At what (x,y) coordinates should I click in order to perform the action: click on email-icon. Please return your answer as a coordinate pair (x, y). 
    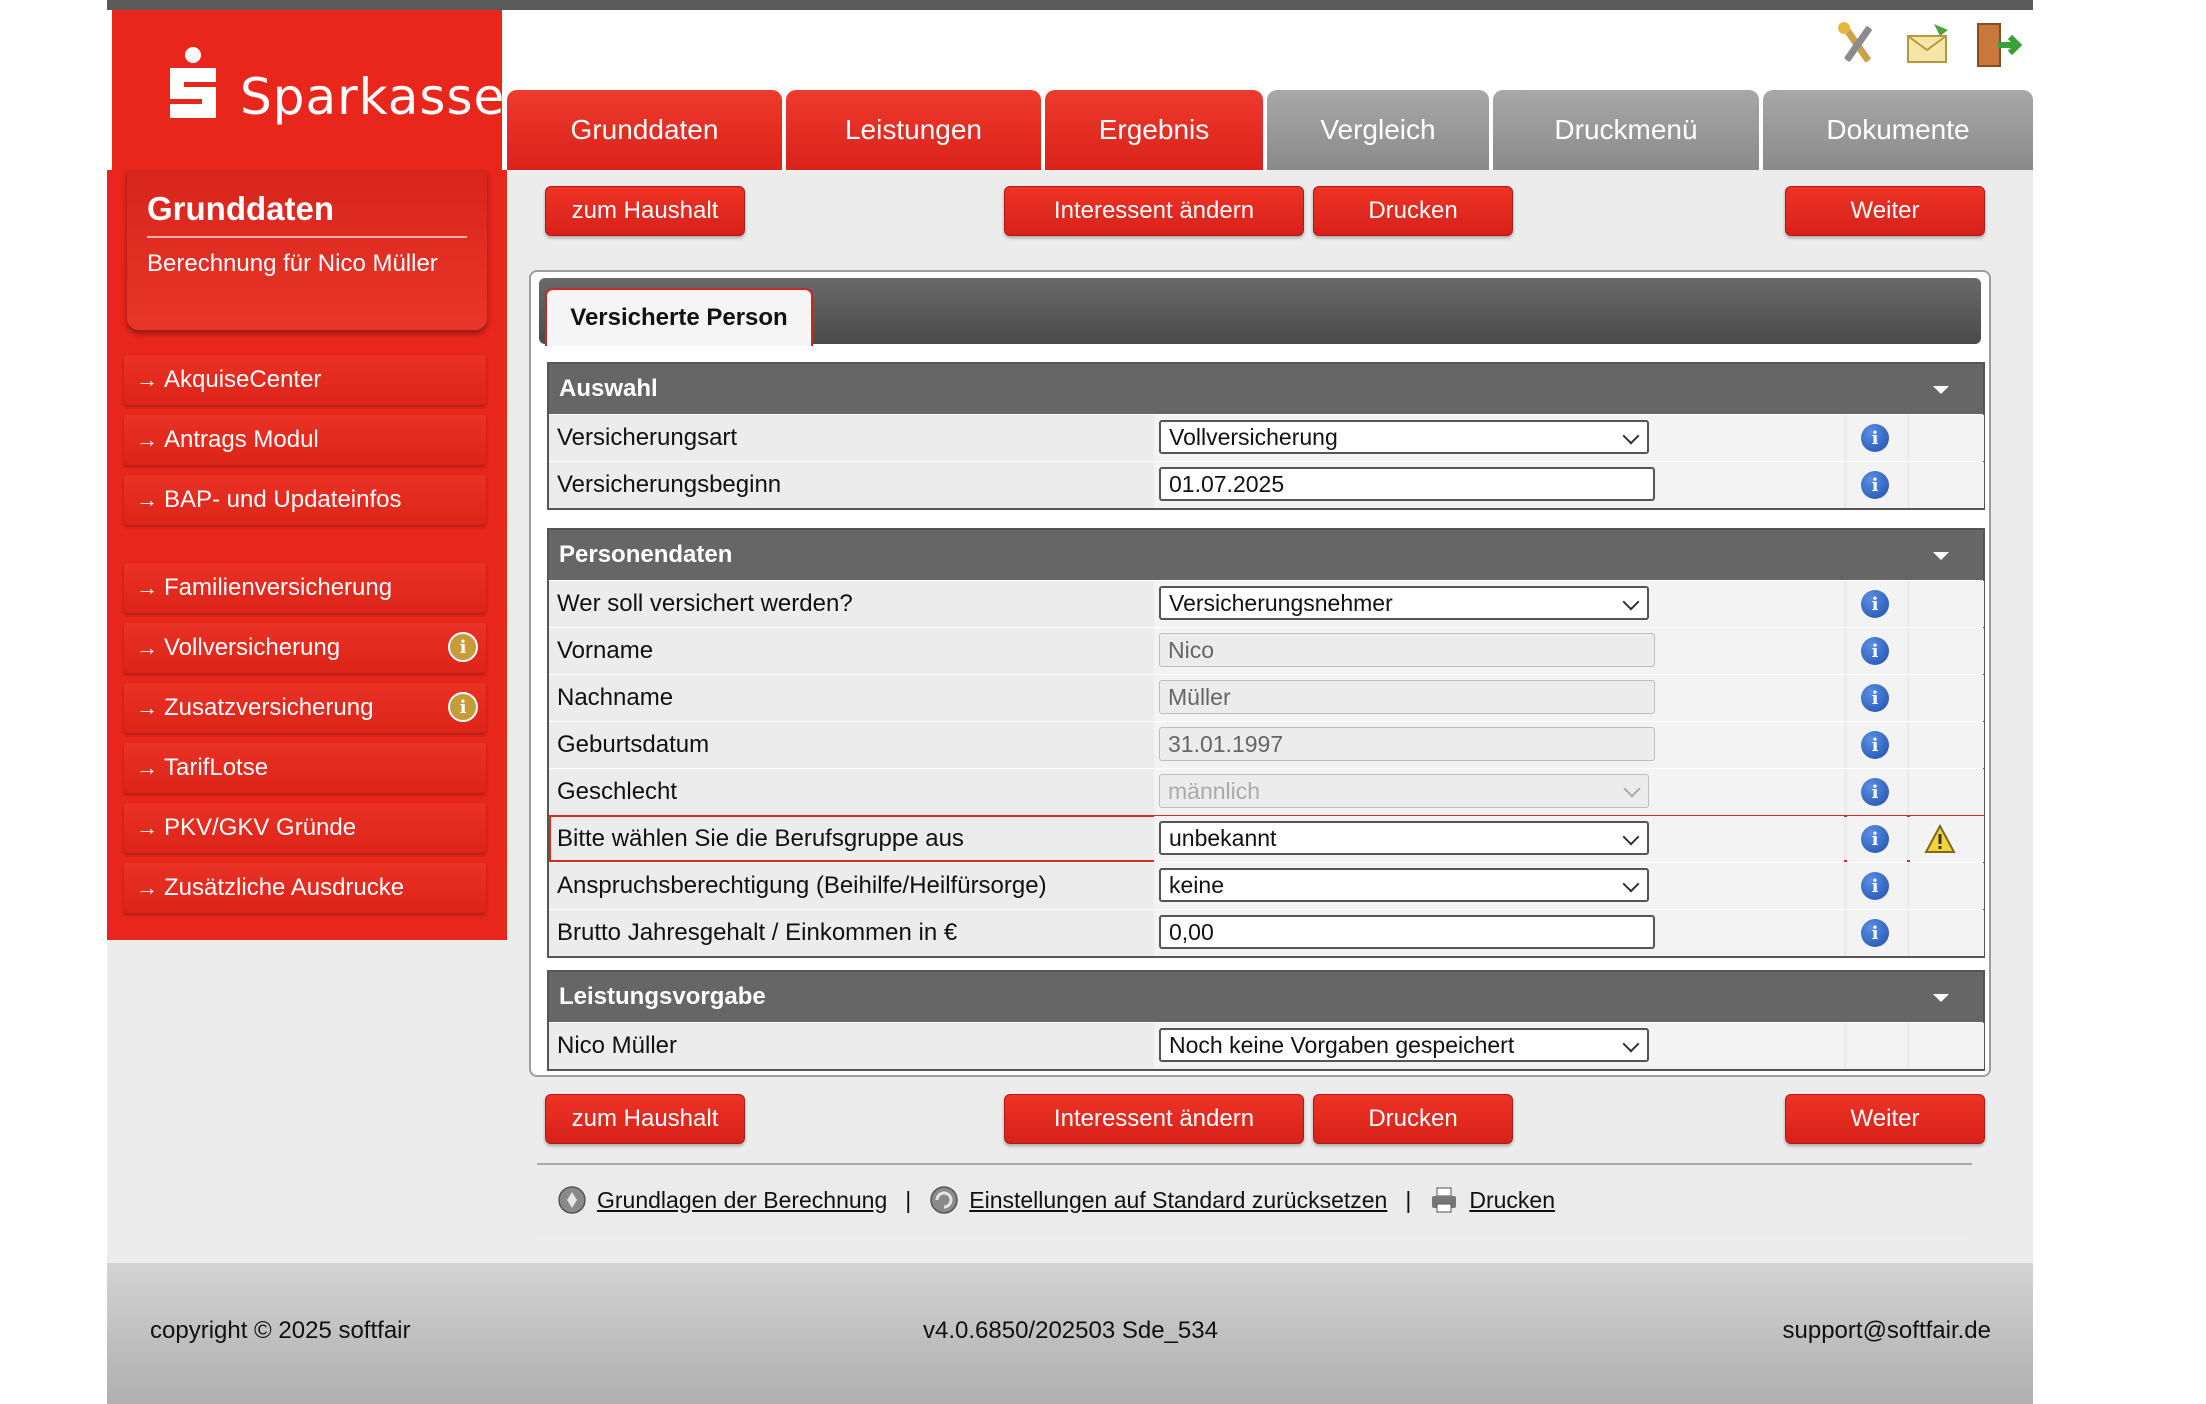
    Looking at the image, I should click on (1928, 45).